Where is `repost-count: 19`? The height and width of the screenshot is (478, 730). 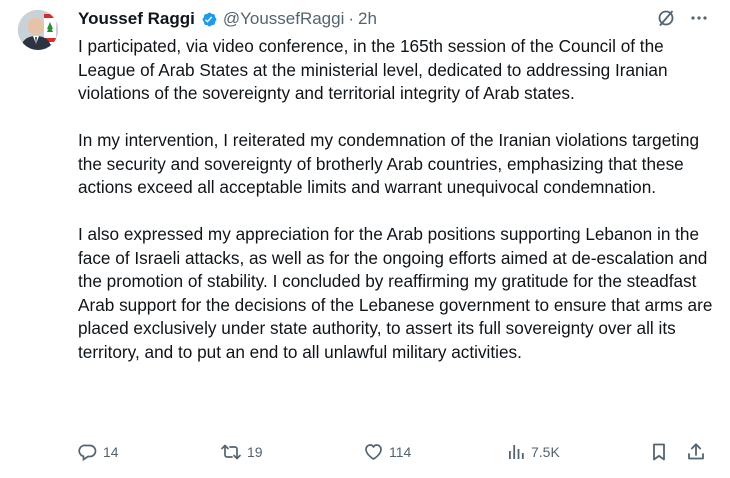
repost-count: 19 is located at coordinates (255, 452).